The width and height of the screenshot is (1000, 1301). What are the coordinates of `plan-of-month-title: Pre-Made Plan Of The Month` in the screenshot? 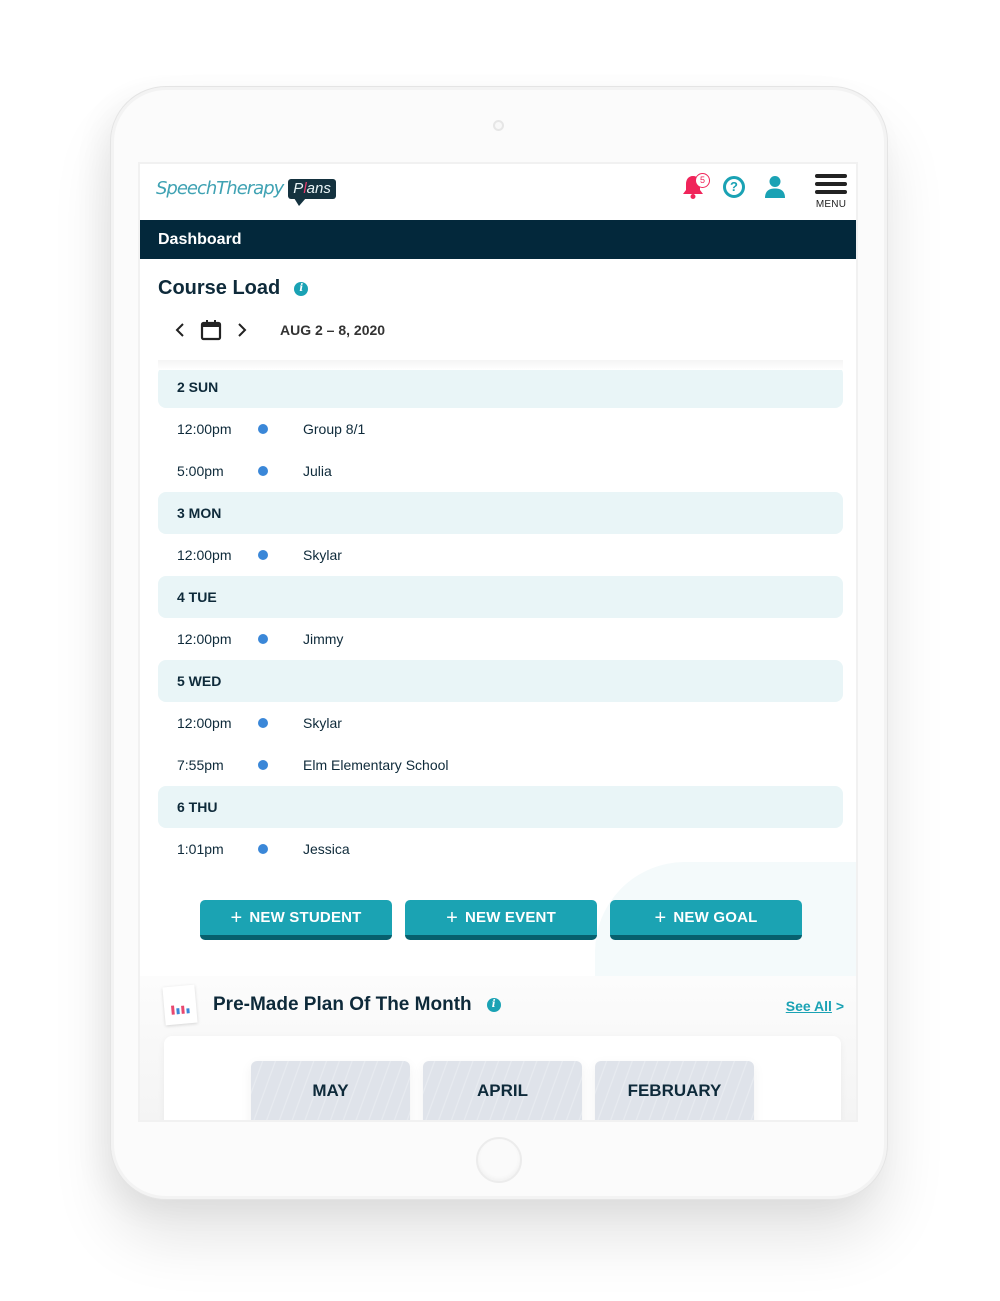 It's located at (342, 1004).